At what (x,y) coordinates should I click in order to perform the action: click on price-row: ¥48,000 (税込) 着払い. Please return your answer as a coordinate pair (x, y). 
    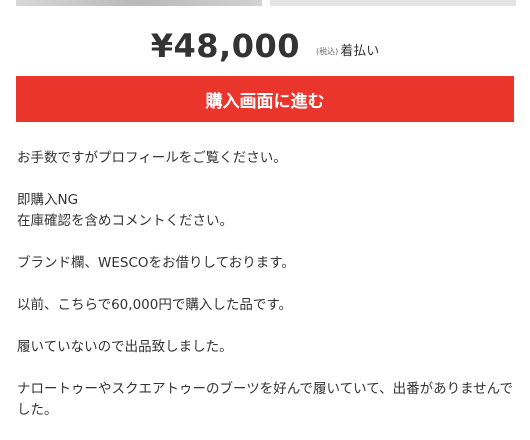
    Looking at the image, I should click on (265, 43).